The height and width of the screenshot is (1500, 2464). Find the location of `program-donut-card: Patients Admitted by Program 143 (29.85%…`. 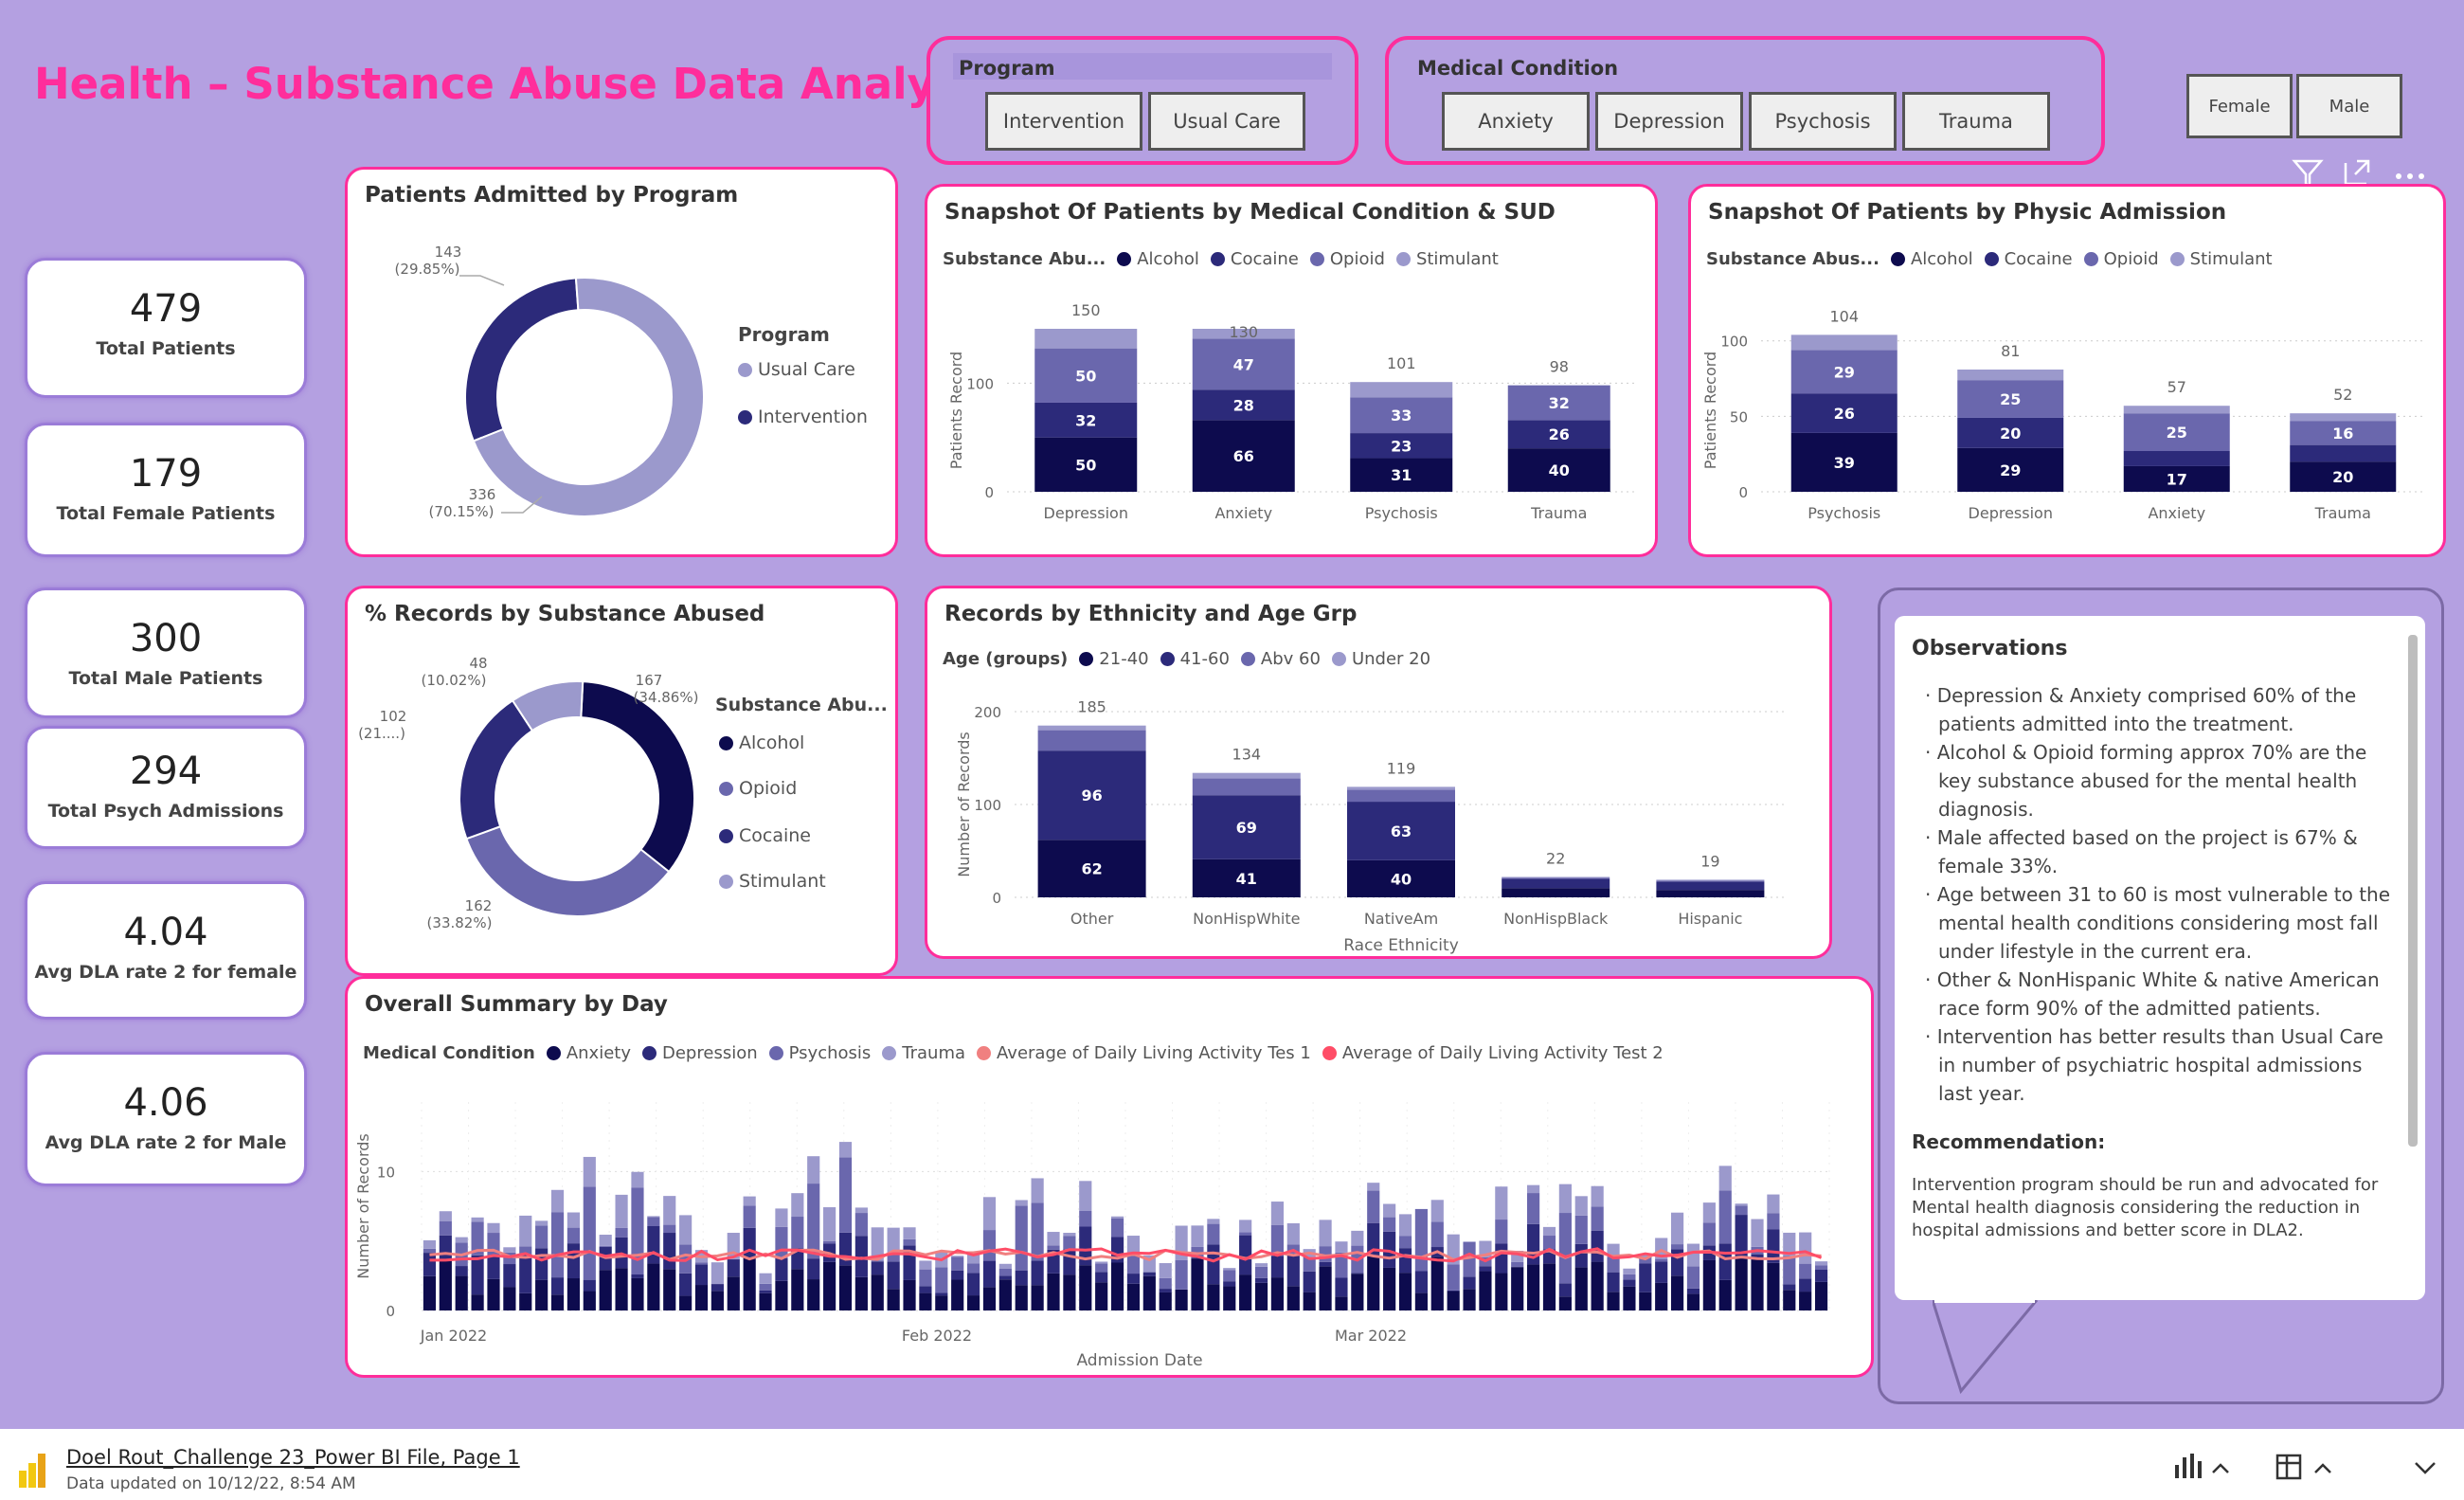

program-donut-card: Patients Admitted by Program 143 (29.85%… is located at coordinates (621, 362).